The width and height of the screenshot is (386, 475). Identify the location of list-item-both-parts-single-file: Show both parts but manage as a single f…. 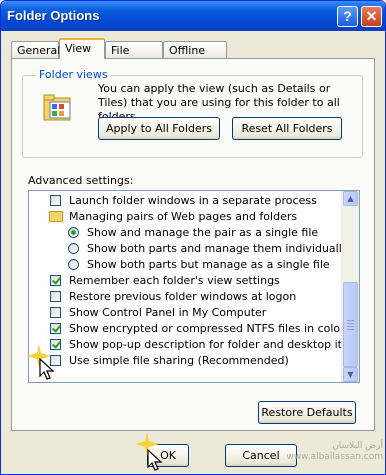
(186, 265).